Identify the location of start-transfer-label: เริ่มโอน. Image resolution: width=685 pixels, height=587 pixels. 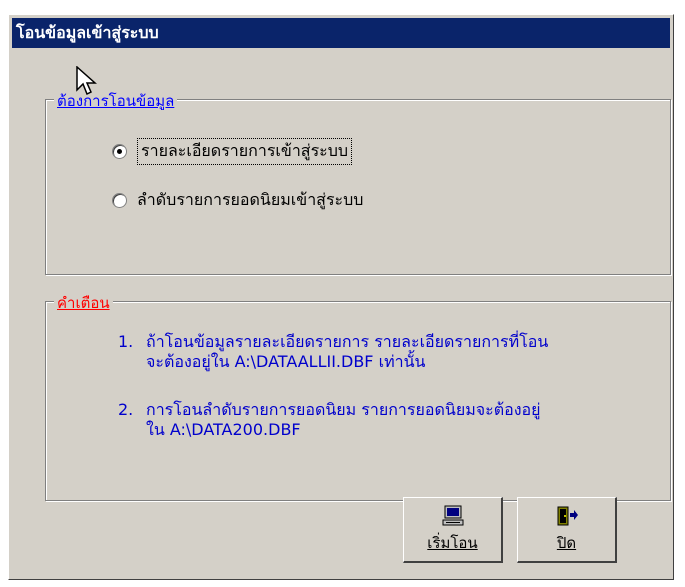
(452, 543).